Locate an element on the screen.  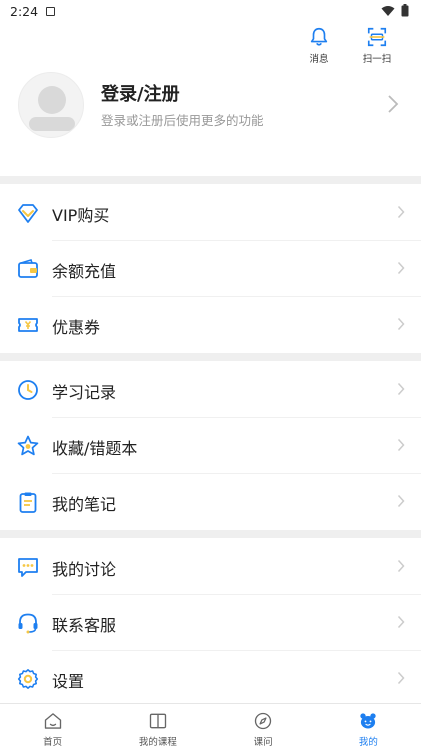
messages-label: 消息 is located at coordinates (319, 59).